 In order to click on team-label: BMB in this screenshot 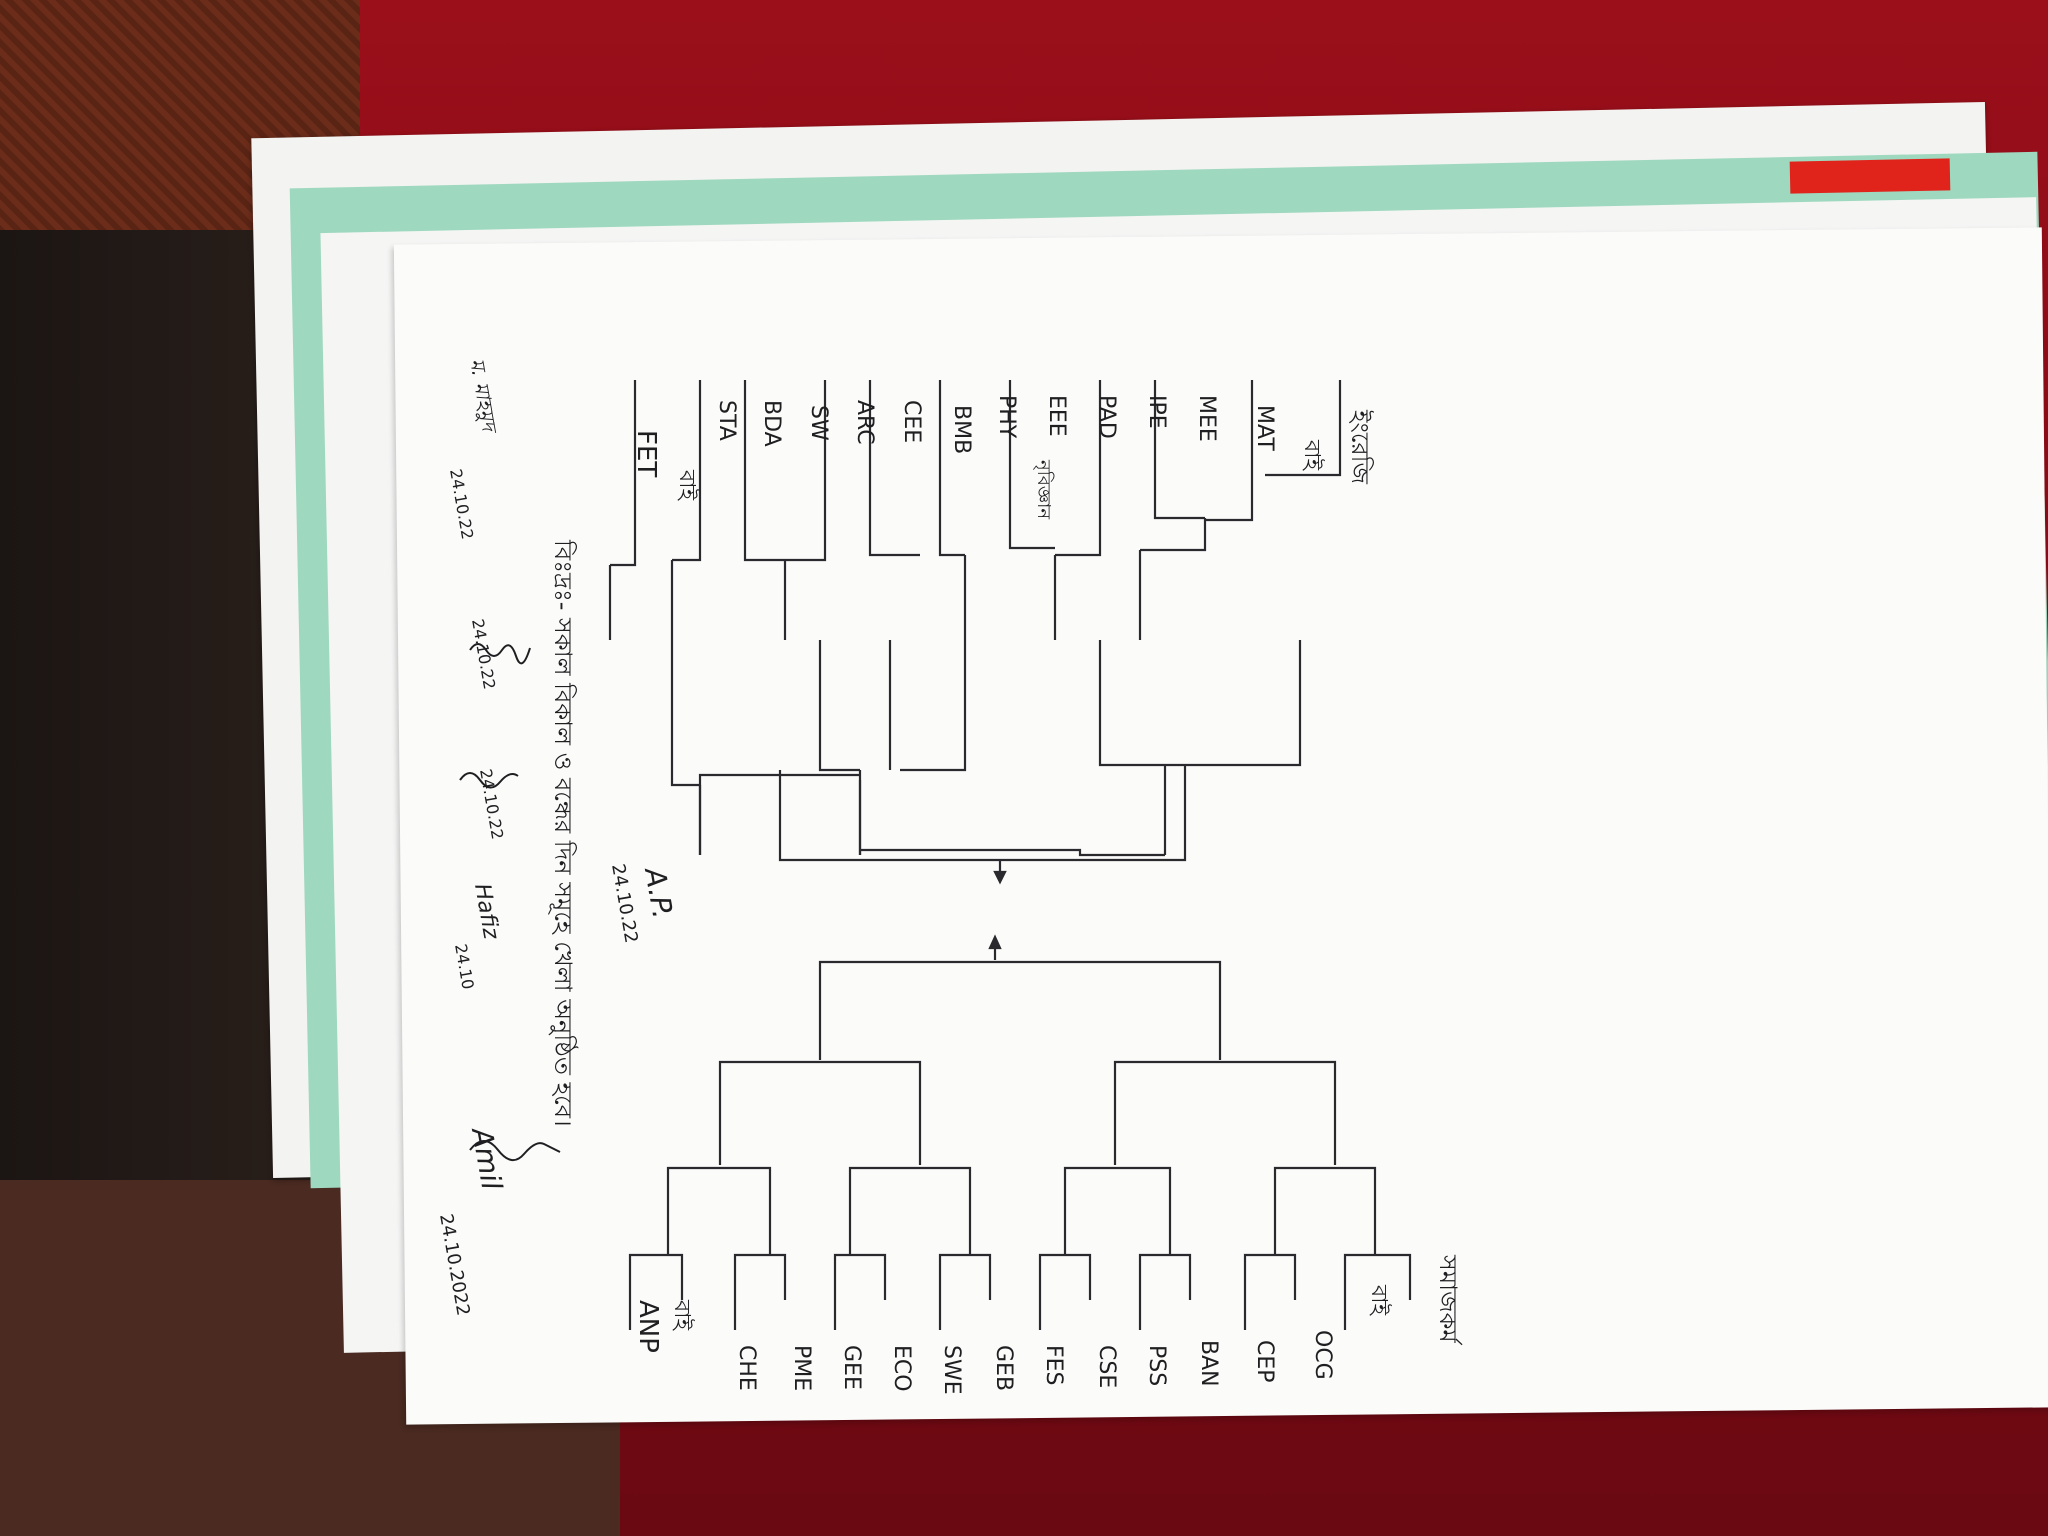, I will do `click(961, 429)`.